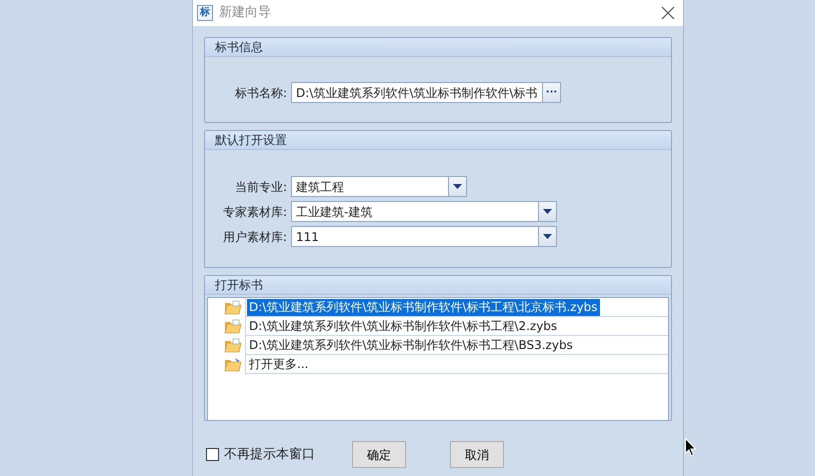  Describe the element at coordinates (477, 454) in the screenshot. I see `cancel-button: 取消` at that location.